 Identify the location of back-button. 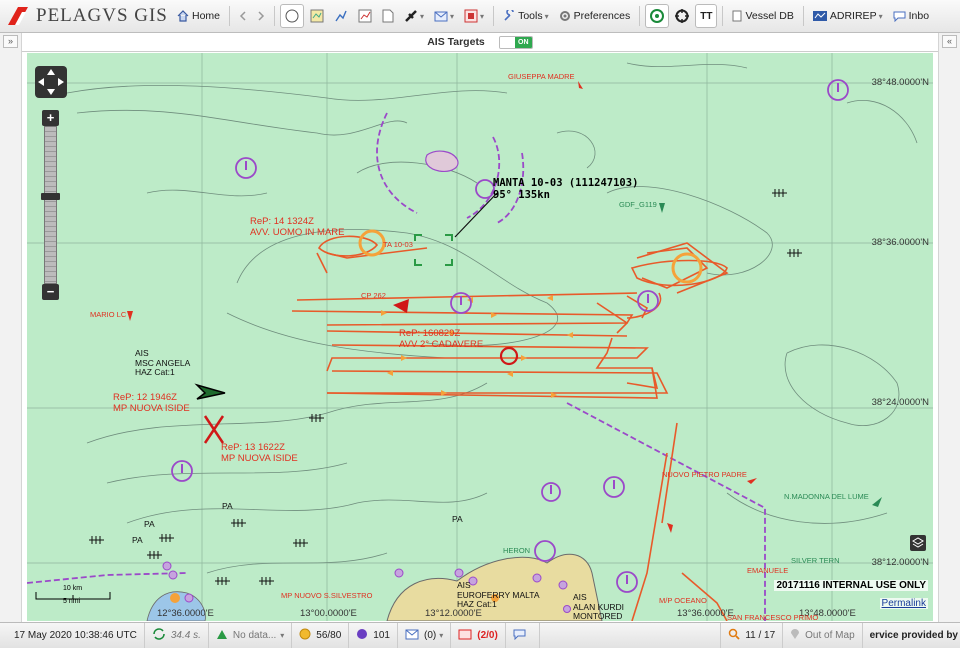
(243, 16).